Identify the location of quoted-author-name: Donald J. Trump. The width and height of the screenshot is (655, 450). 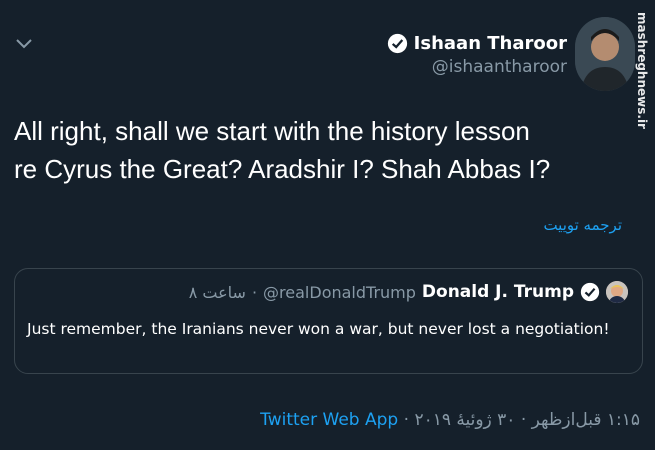
(497, 292).